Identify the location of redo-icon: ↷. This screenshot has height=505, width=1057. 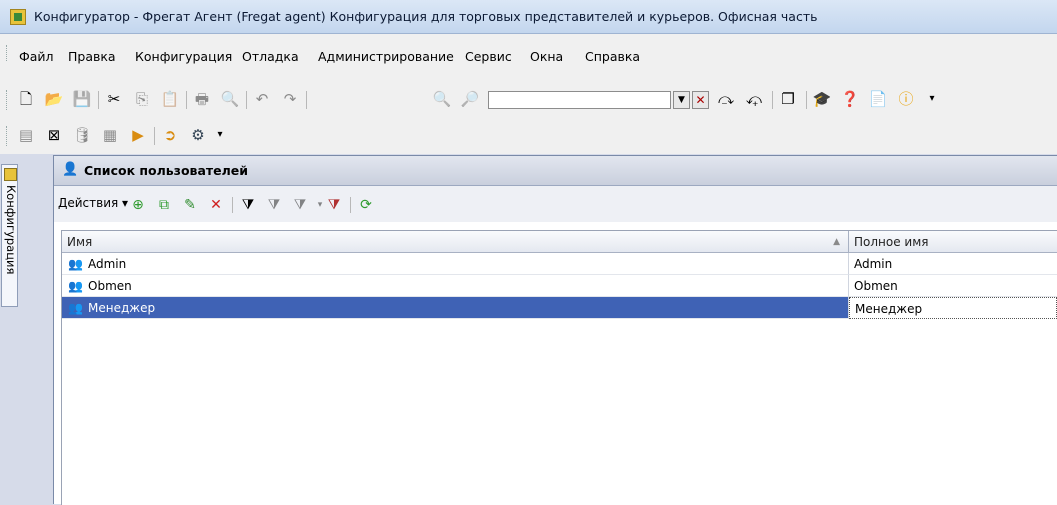
(290, 99).